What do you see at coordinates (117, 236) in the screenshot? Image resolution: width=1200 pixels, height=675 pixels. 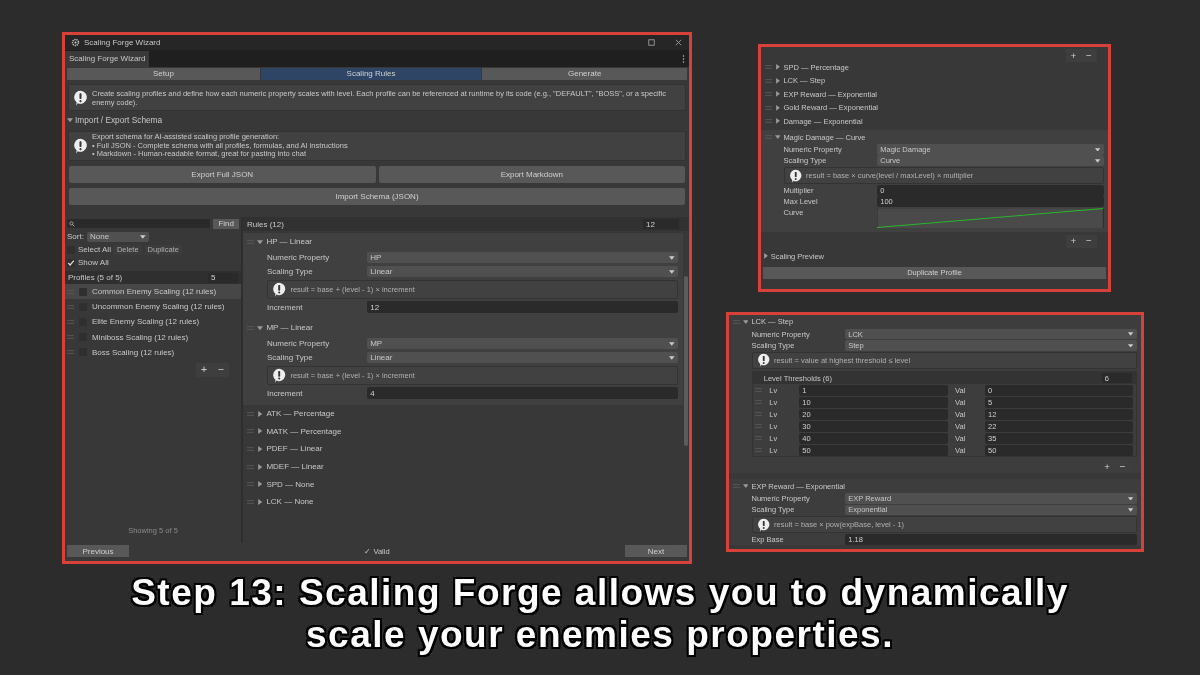 I see `dropdown: None` at bounding box center [117, 236].